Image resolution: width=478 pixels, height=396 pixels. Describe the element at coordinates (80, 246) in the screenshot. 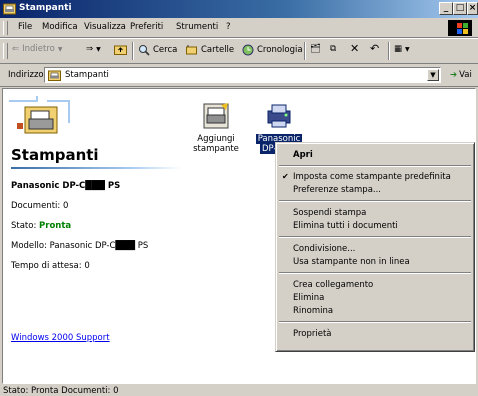

I see `printer-model: Modello: Panasonic DP-C███ PS` at that location.